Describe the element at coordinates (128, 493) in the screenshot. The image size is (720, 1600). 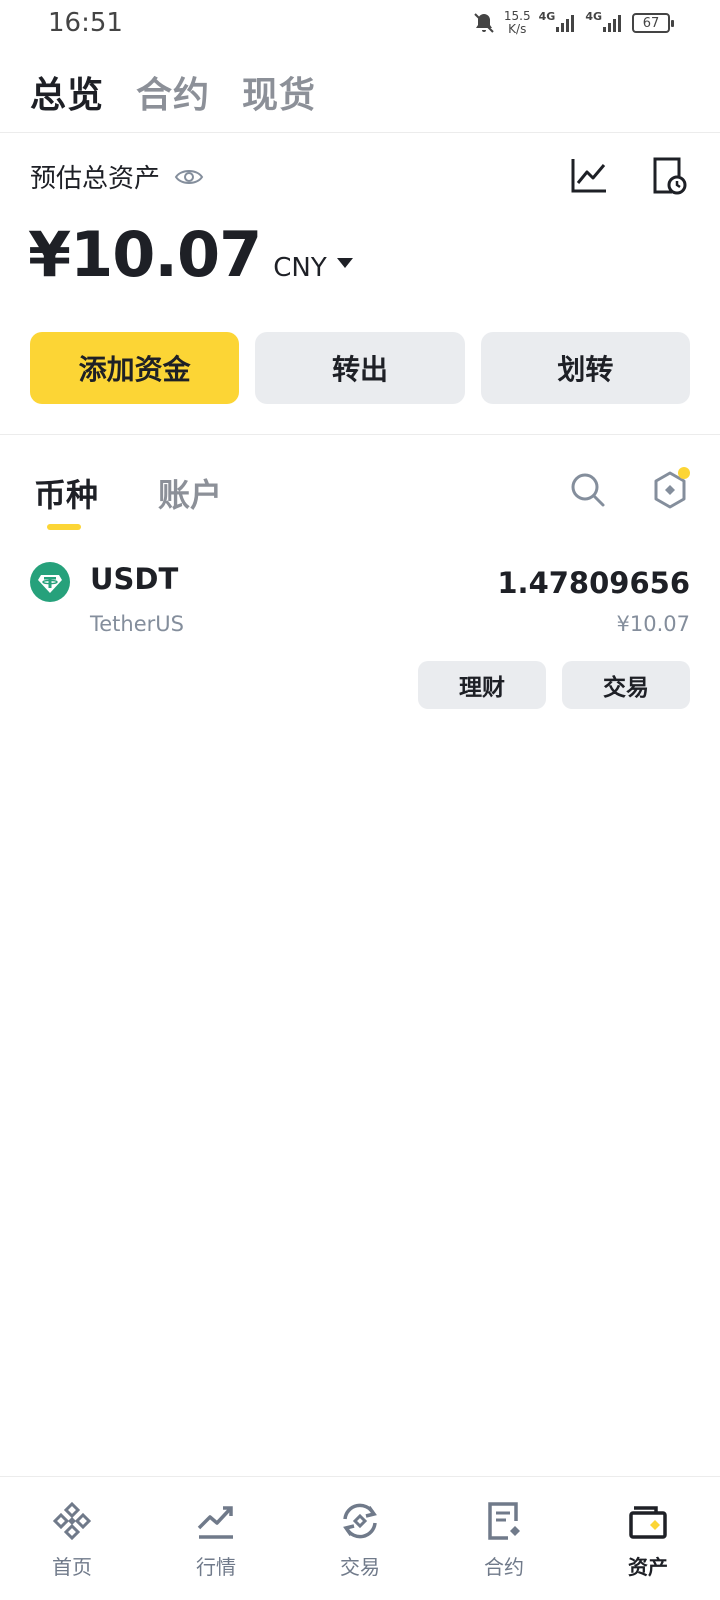
I see `asset-tabs: 币种 账户` at that location.